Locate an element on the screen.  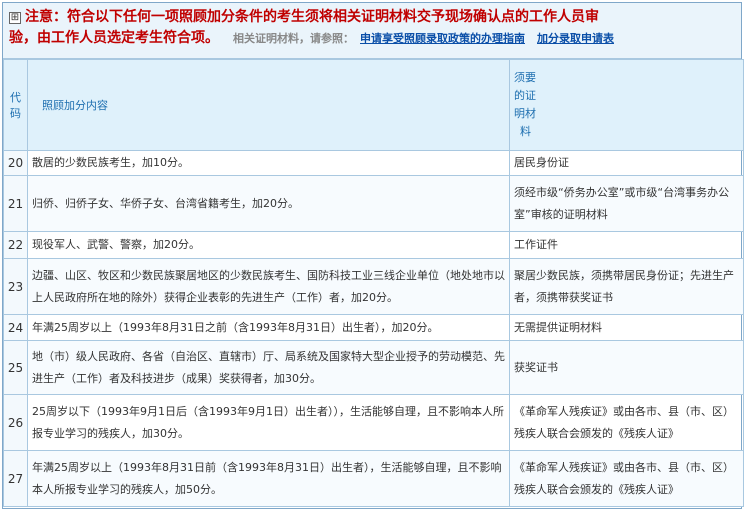
row-code: 20 is located at coordinates (15, 163).